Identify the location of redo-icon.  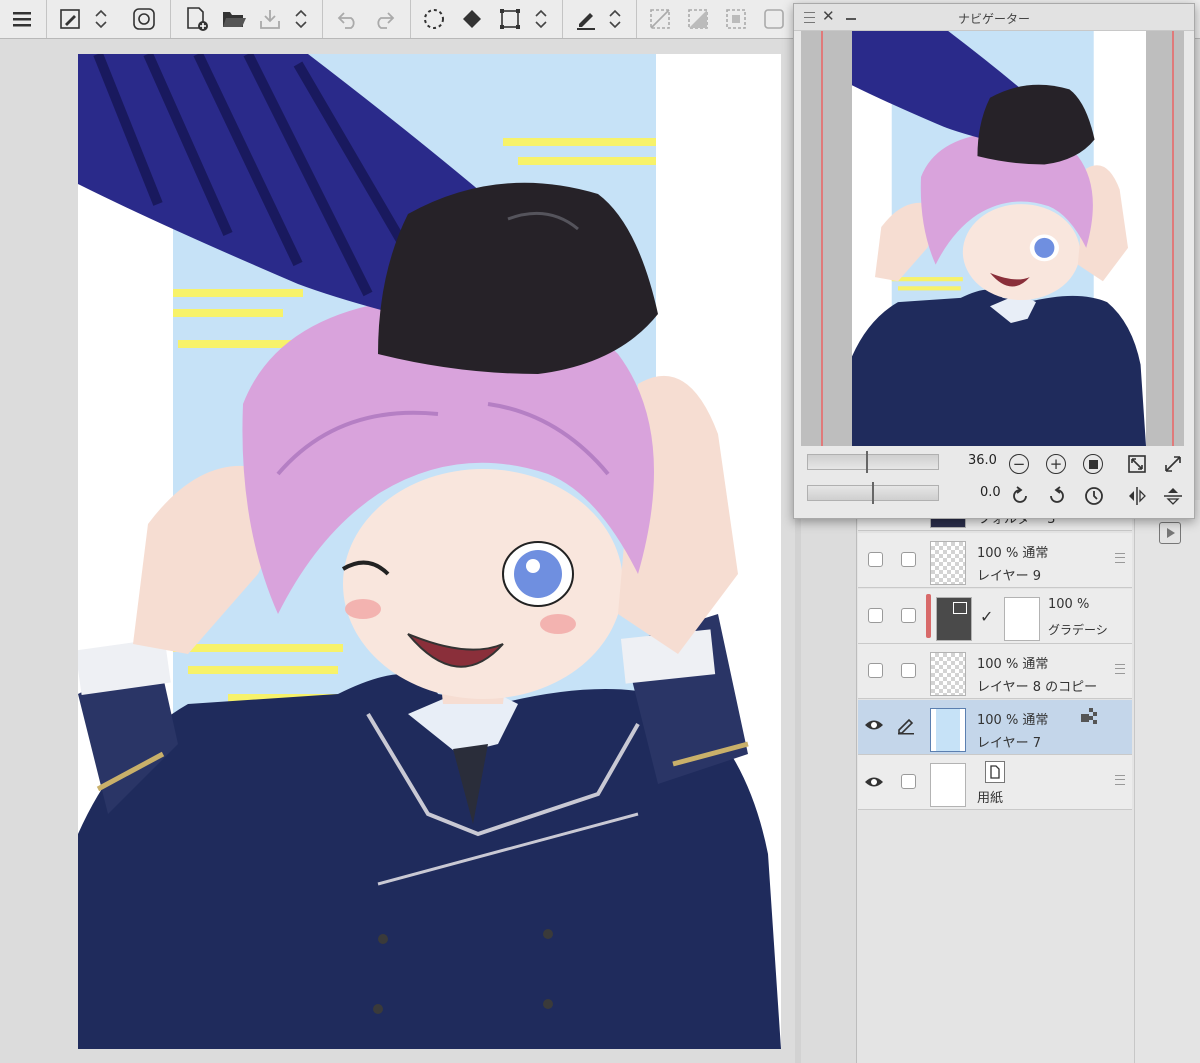
(384, 19).